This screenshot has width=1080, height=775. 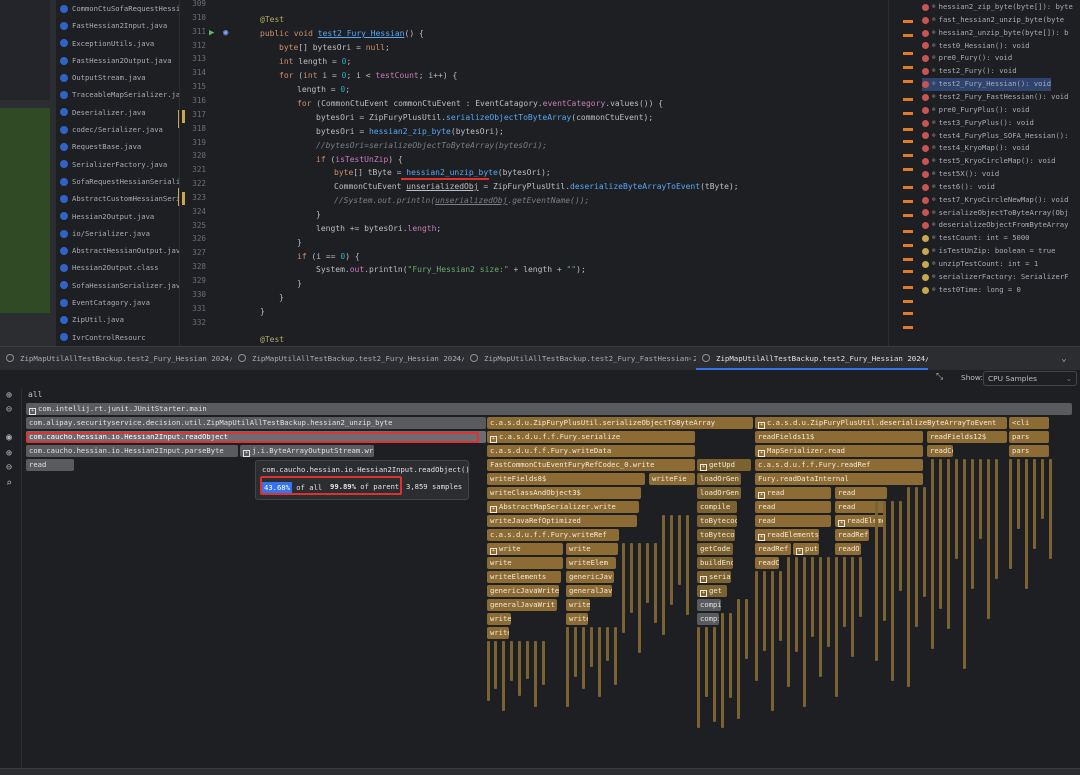 I want to click on flame-frame: + write, so click(x=525, y=549).